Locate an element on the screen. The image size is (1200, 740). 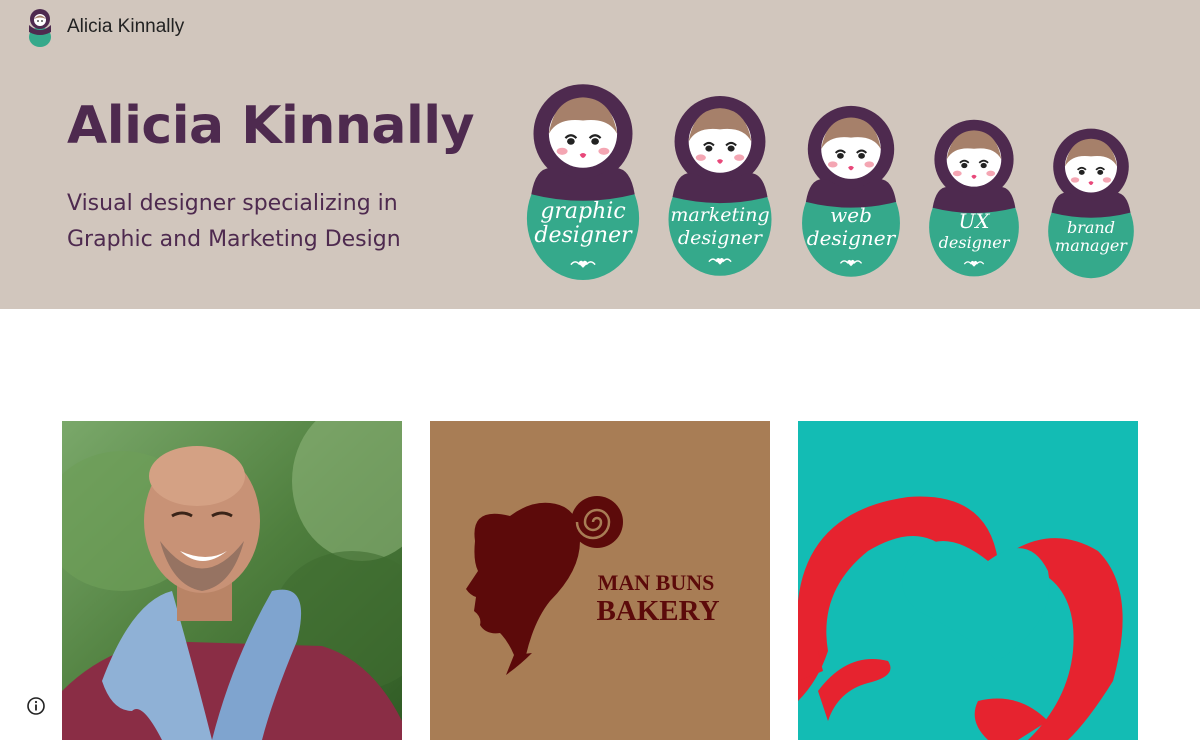
heart-illustration is located at coordinates (960, 618).